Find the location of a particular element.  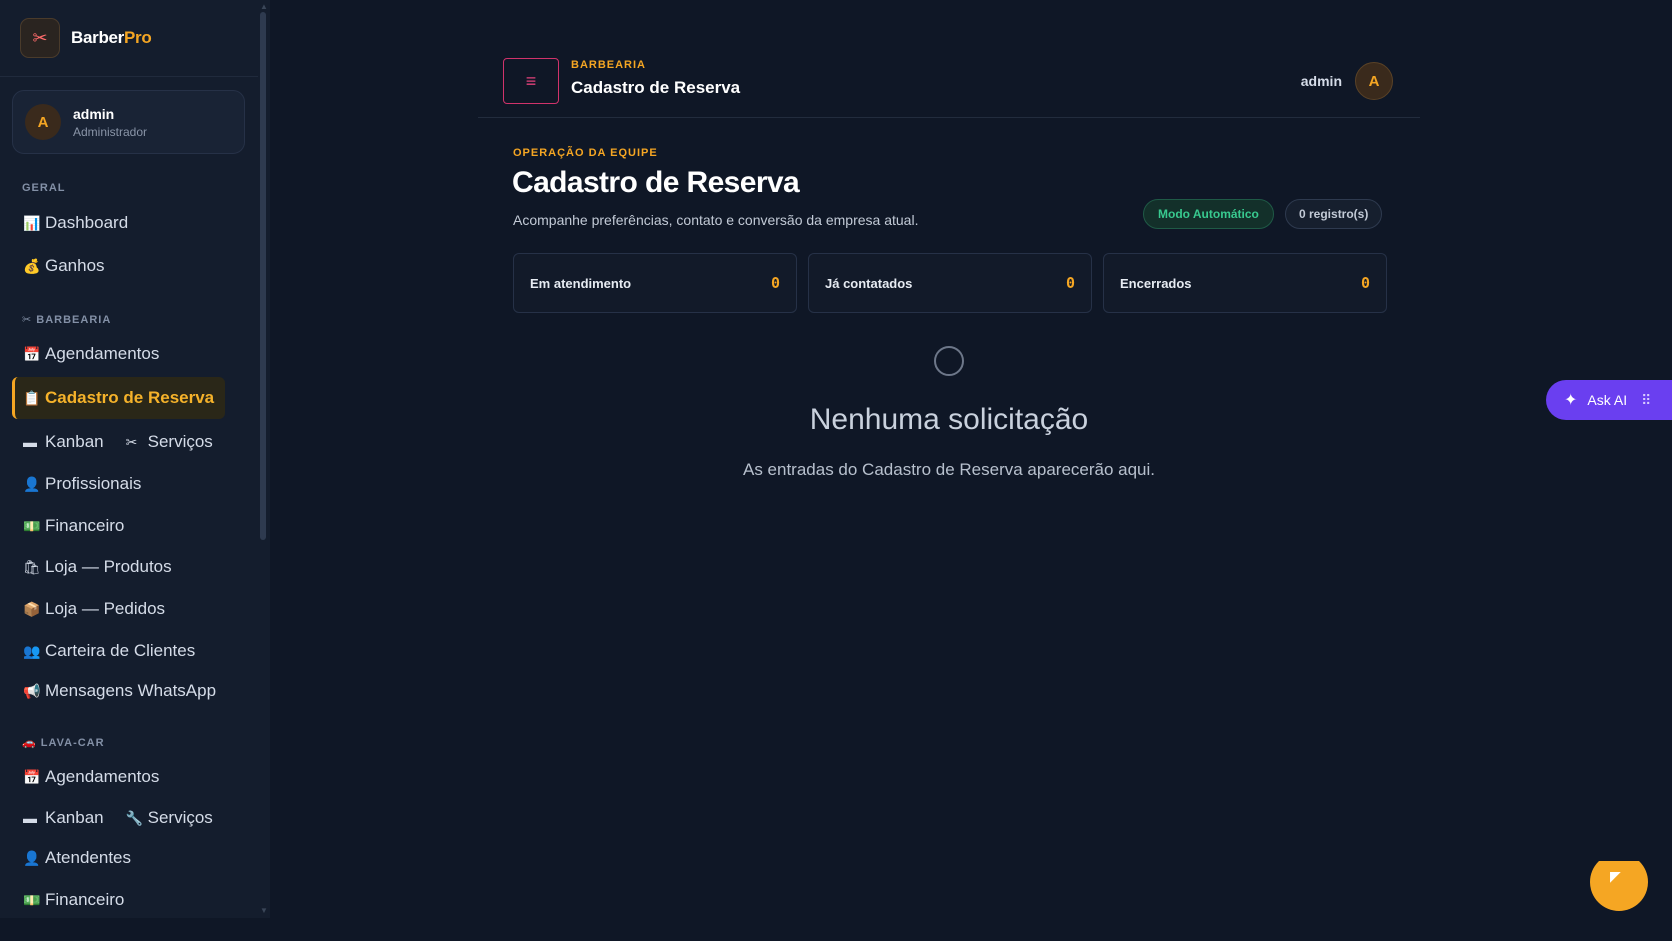

sidebar-item-financeiro: 💵 Financeiro is located at coordinates (68, 526).